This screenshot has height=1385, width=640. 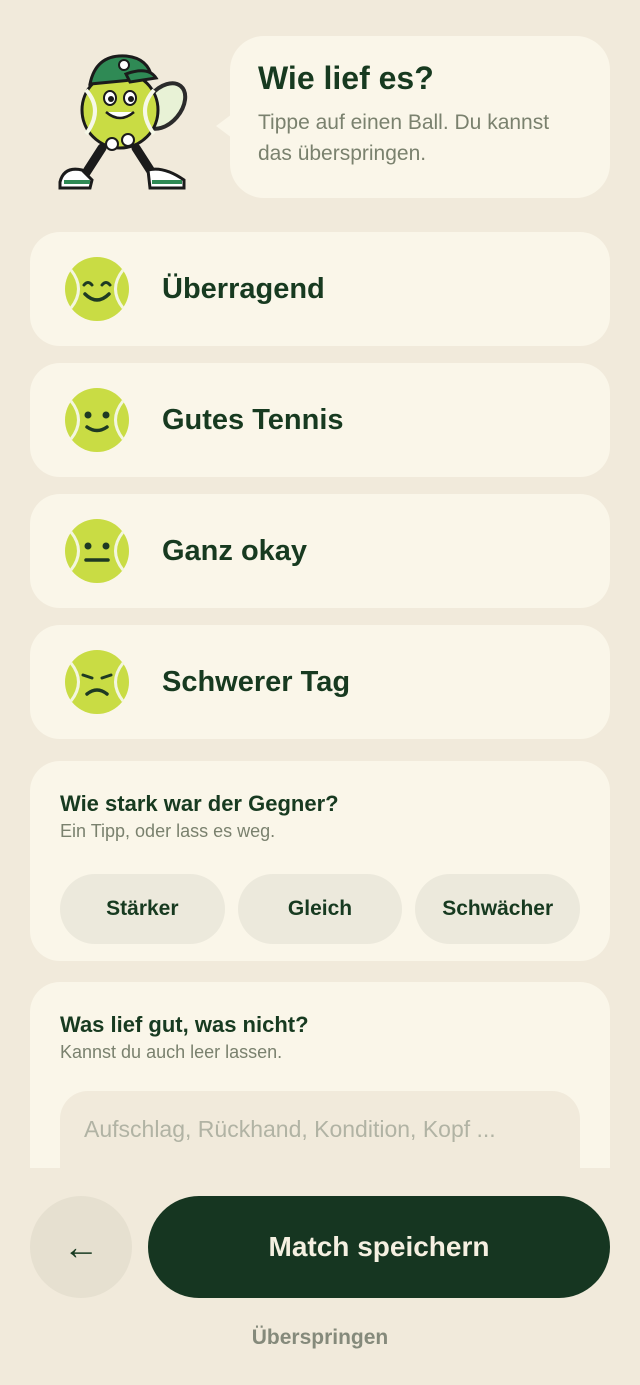 I want to click on option-equal-button: Gleich, so click(x=320, y=909).